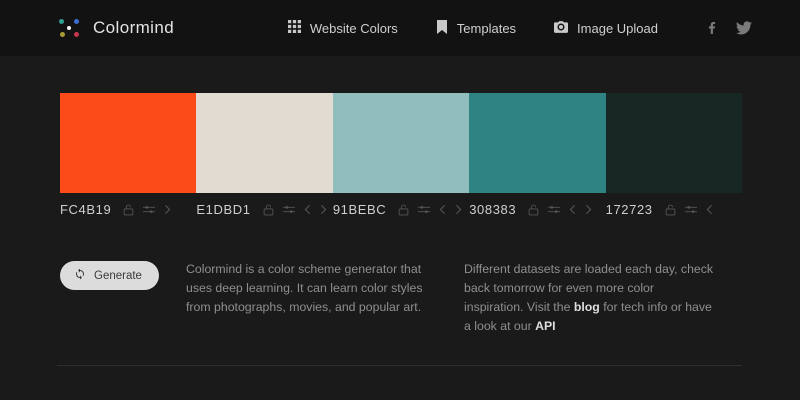 The width and height of the screenshot is (800, 400). I want to click on hex-value: E1DBD1, so click(223, 209).